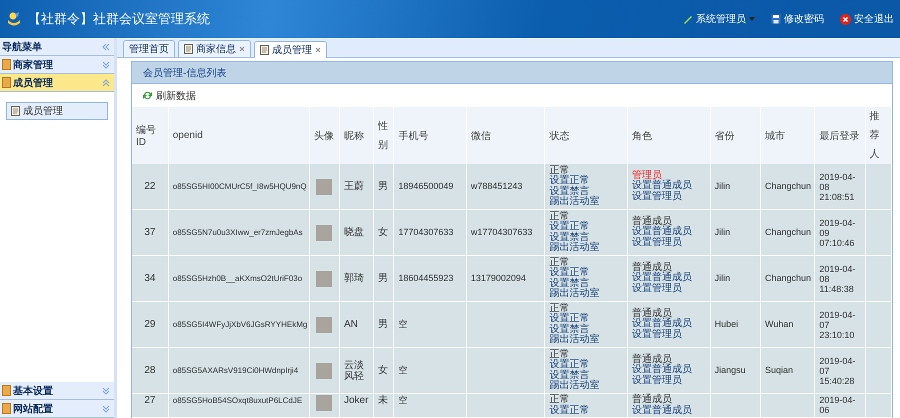 The height and width of the screenshot is (418, 900). I want to click on table-cell: 晓盘, so click(356, 233).